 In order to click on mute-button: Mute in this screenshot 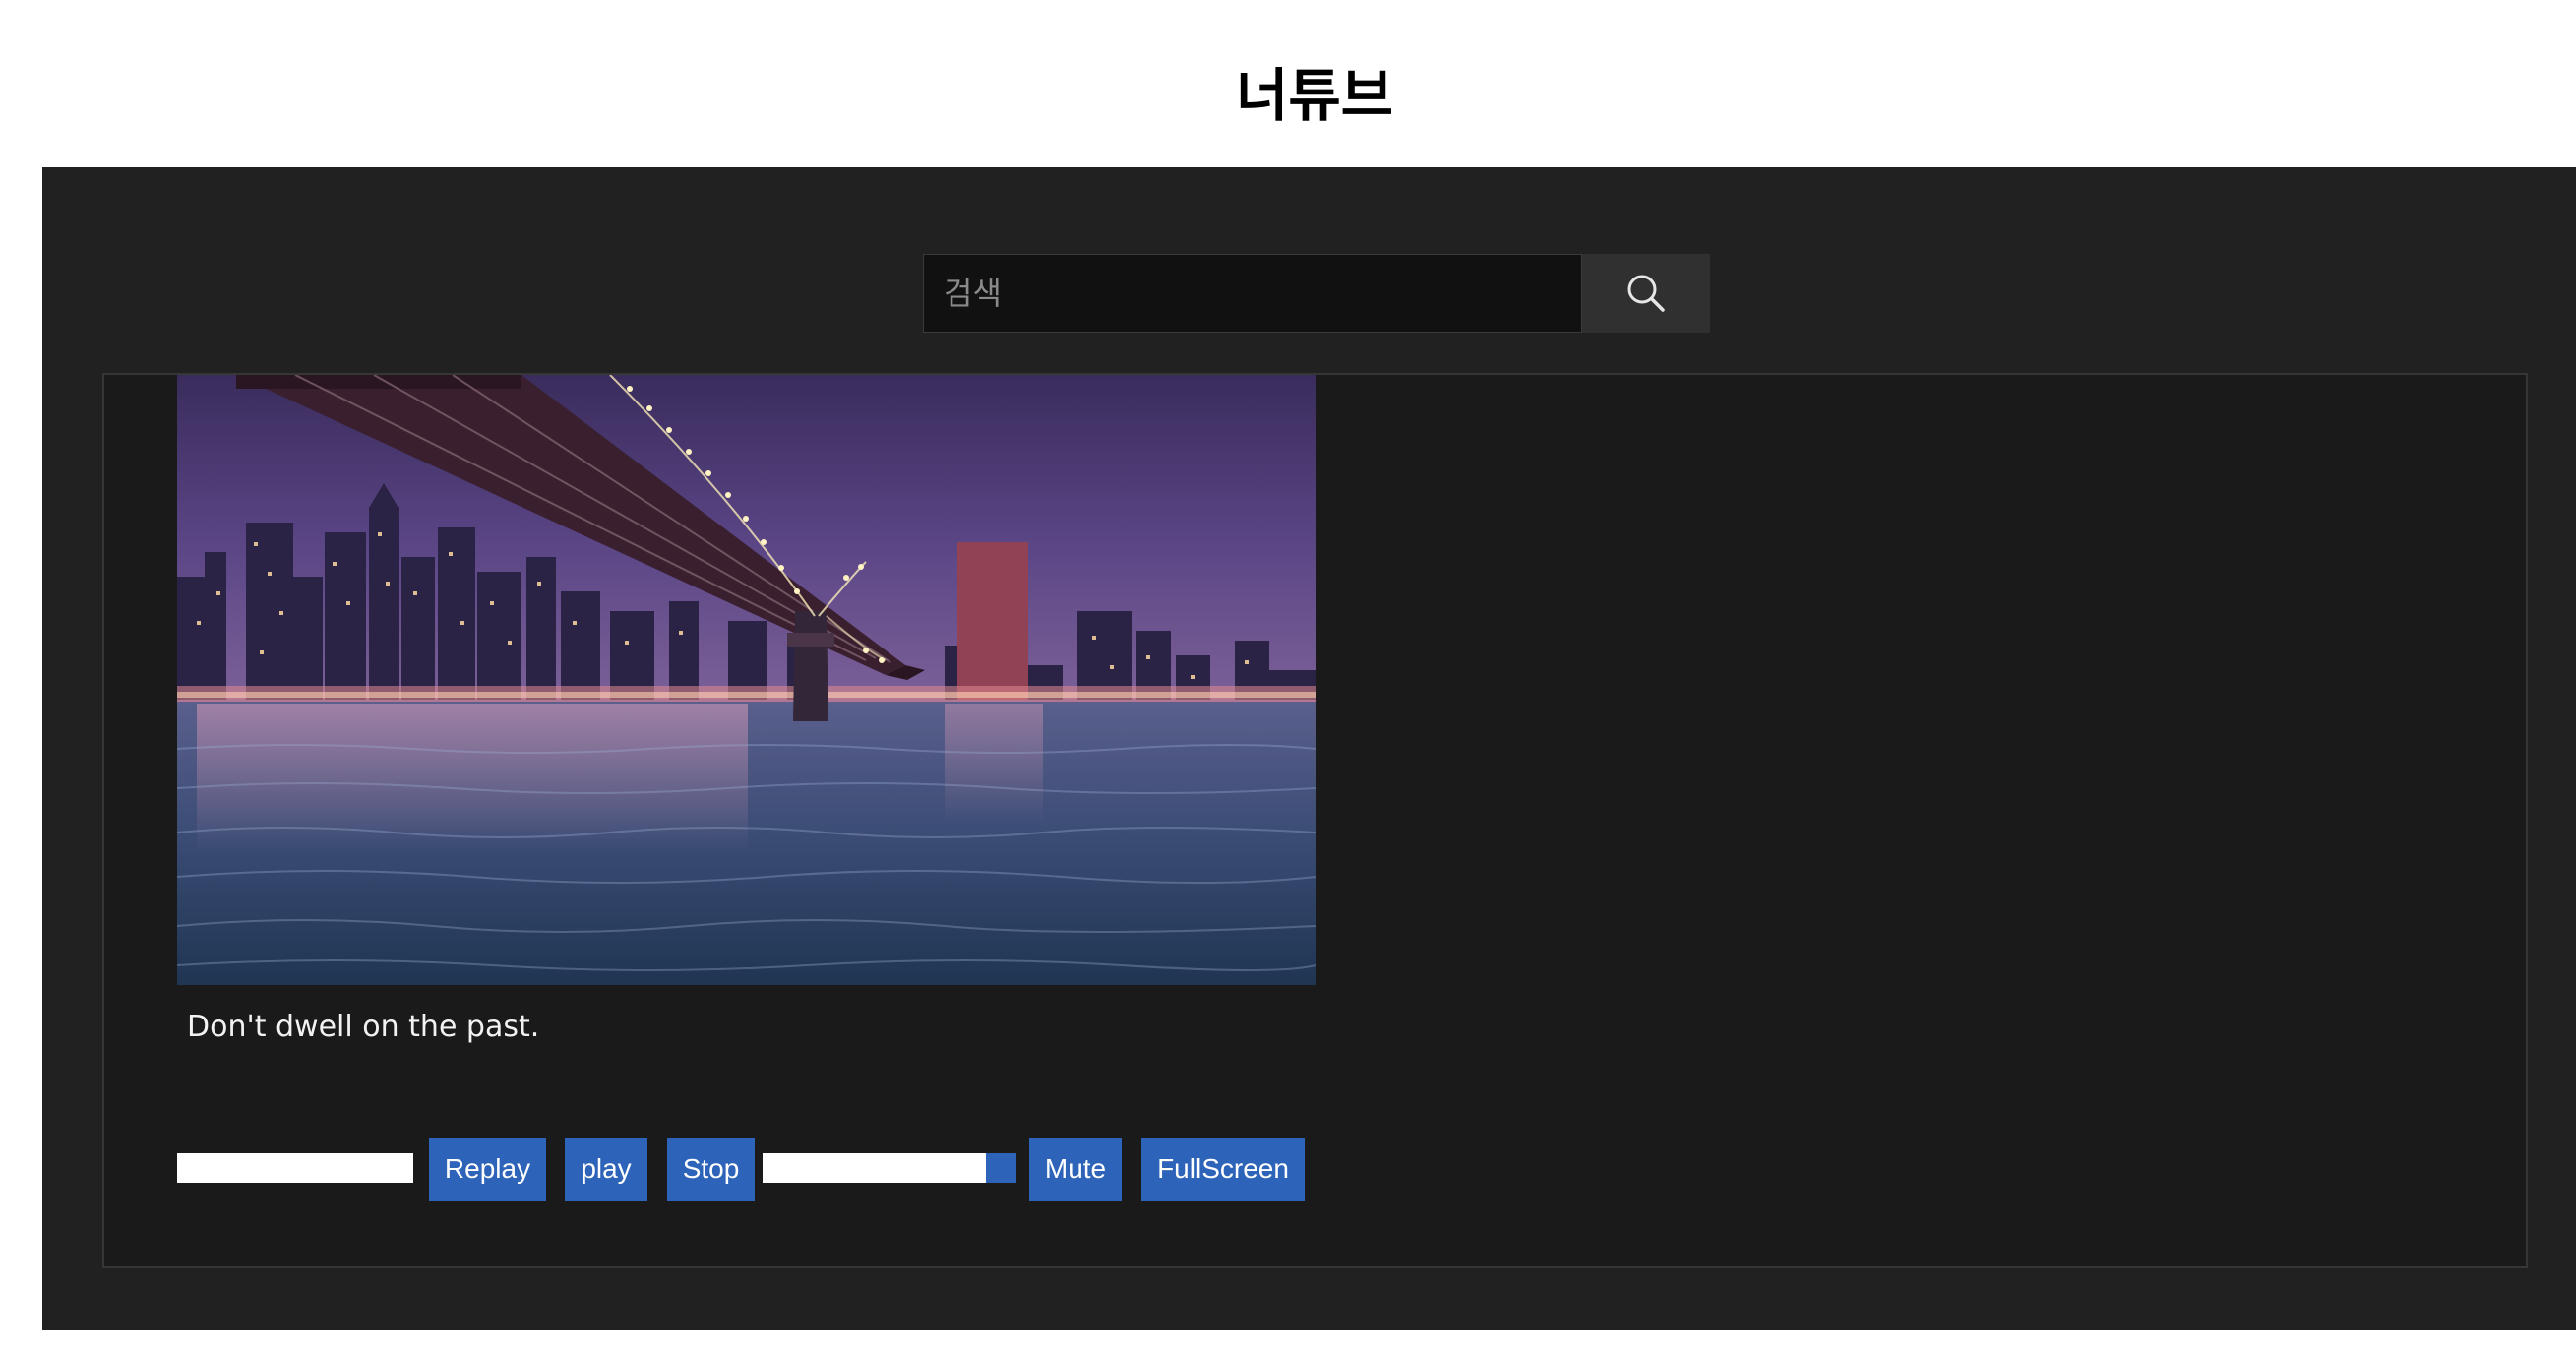, I will do `click(1075, 1169)`.